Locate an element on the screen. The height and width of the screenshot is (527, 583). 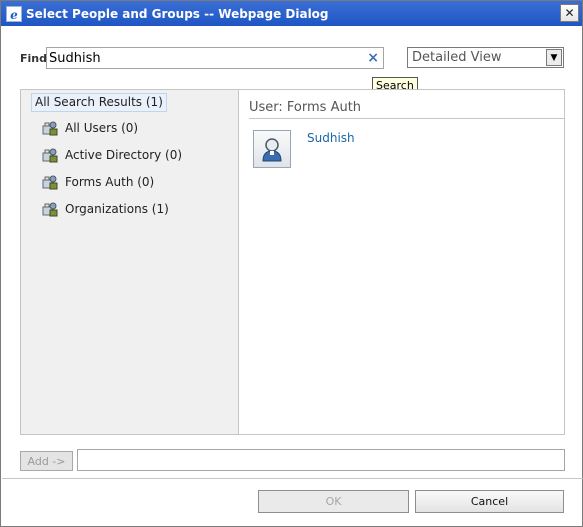
tree-item-organizations: Organizations (1) is located at coordinates (105, 209).